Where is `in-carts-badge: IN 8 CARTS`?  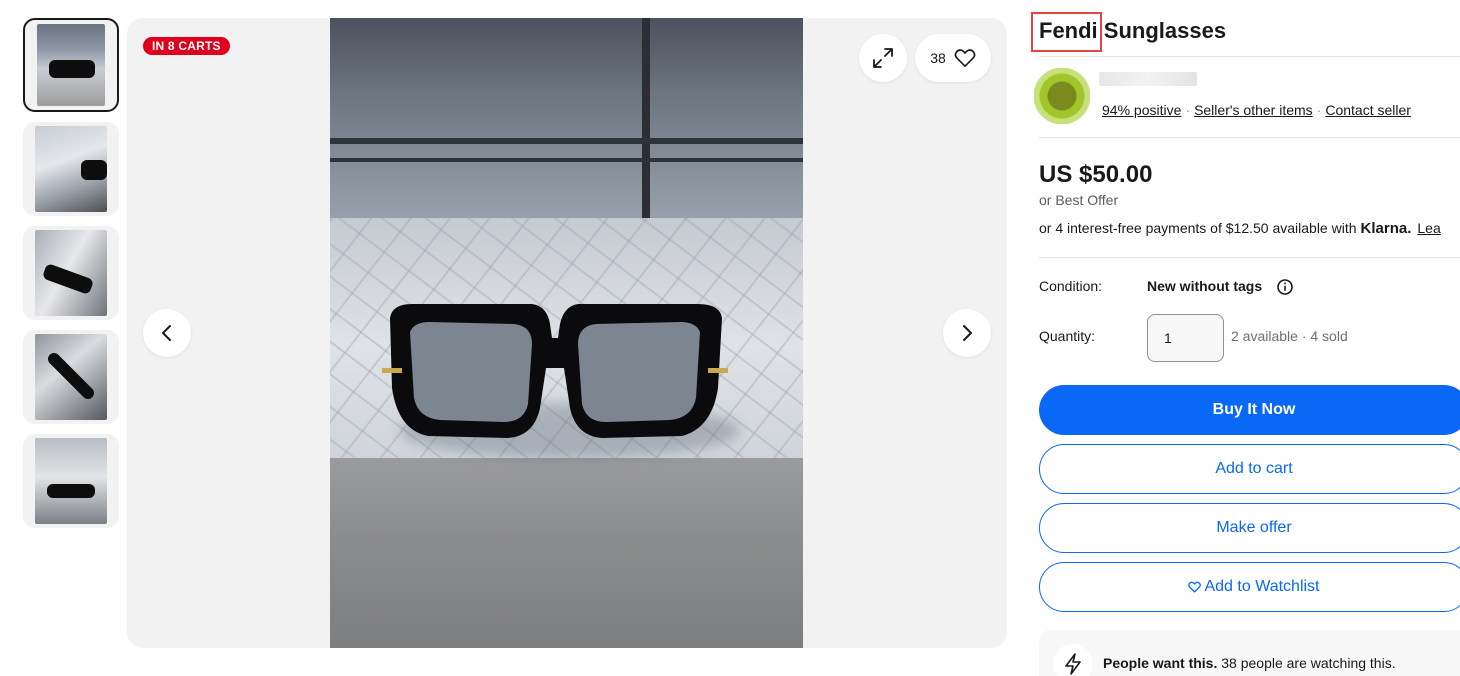 in-carts-badge: IN 8 CARTS is located at coordinates (186, 46).